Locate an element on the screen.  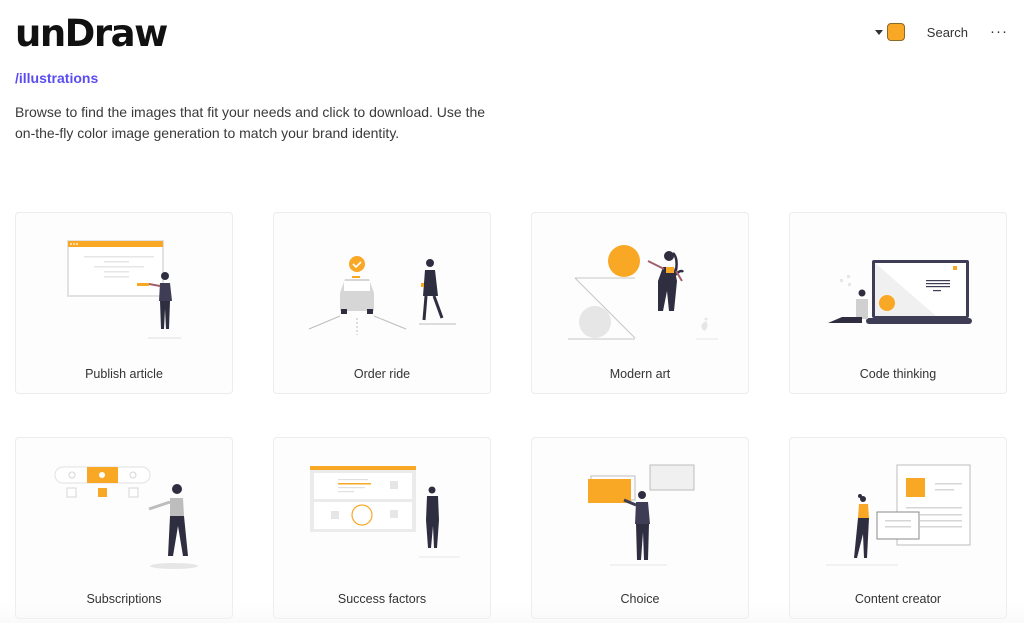
breadcrumb-illustrations: /illustrations is located at coordinates (56, 78).